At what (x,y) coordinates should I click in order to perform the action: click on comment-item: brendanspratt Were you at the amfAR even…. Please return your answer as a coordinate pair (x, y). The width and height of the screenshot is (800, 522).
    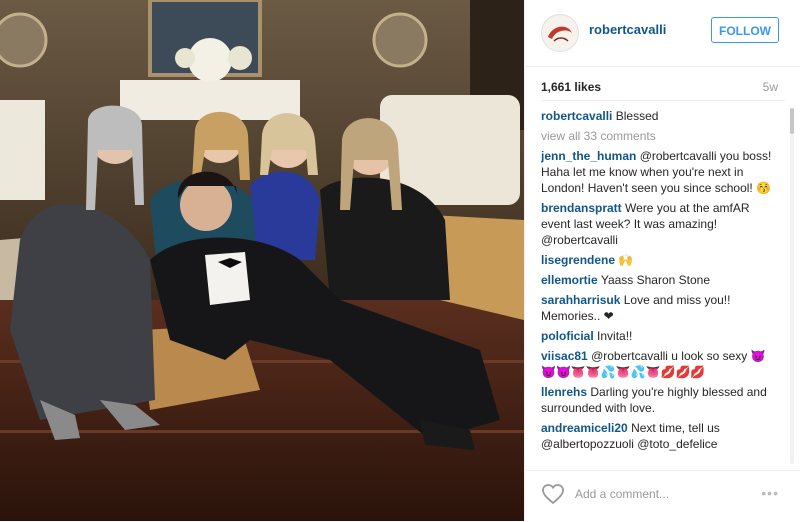
    Looking at the image, I should click on (659, 224).